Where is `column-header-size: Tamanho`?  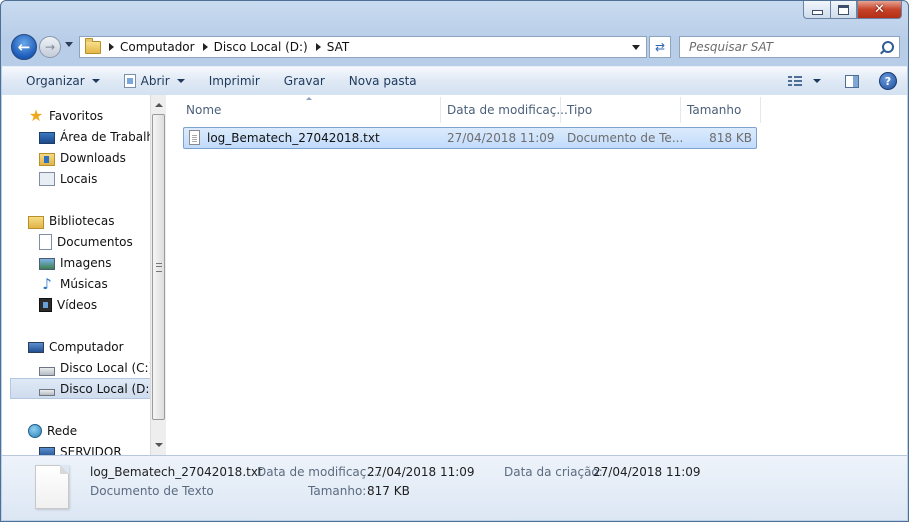 column-header-size: Tamanho is located at coordinates (714, 110).